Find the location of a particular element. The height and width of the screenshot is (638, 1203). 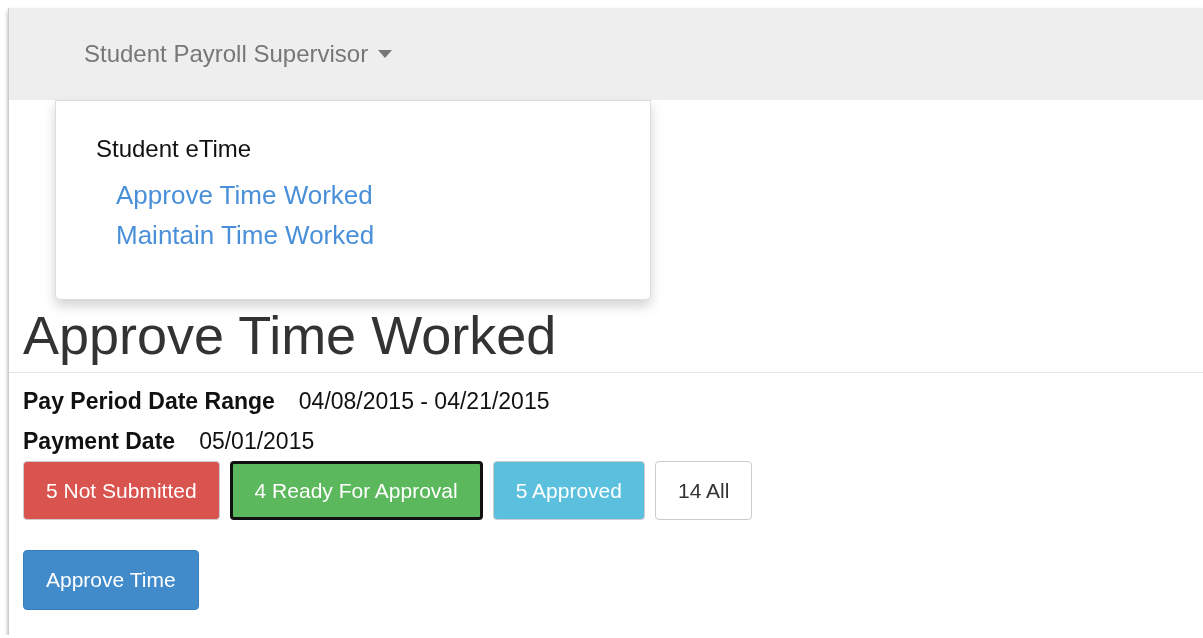

menu-link: Approve Time Worked is located at coordinates (244, 195).